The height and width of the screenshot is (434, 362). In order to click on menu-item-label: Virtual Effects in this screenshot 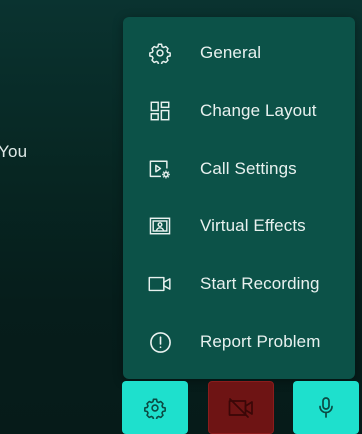, I will do `click(253, 225)`.